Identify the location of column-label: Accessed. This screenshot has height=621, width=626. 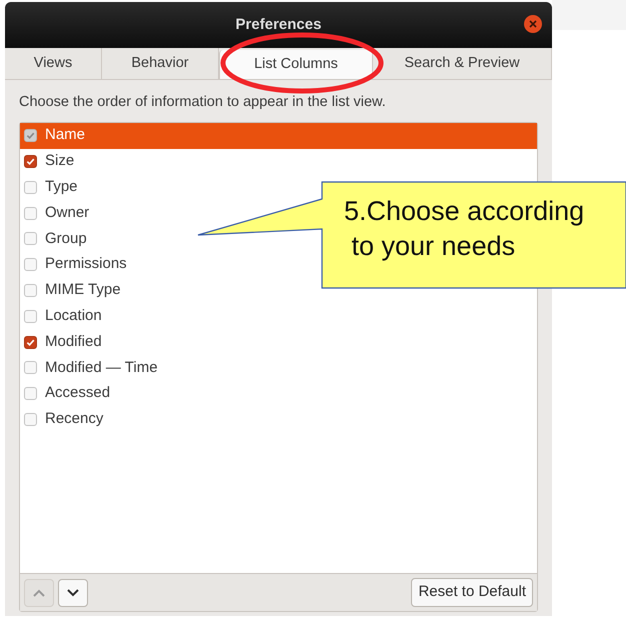
(77, 393).